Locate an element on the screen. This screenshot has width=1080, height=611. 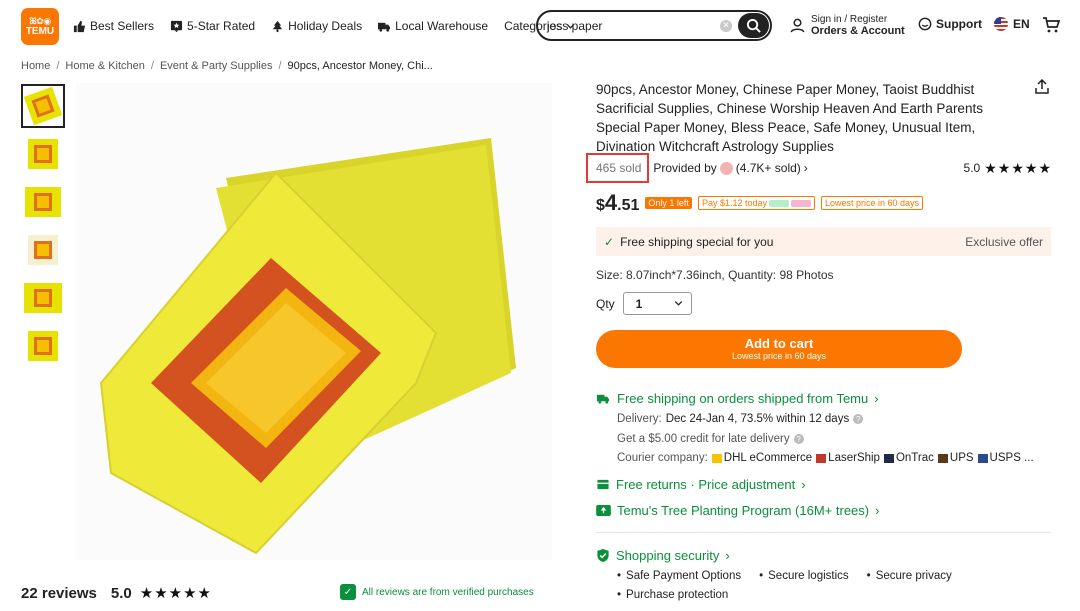
section-divider is located at coordinates (823, 532).